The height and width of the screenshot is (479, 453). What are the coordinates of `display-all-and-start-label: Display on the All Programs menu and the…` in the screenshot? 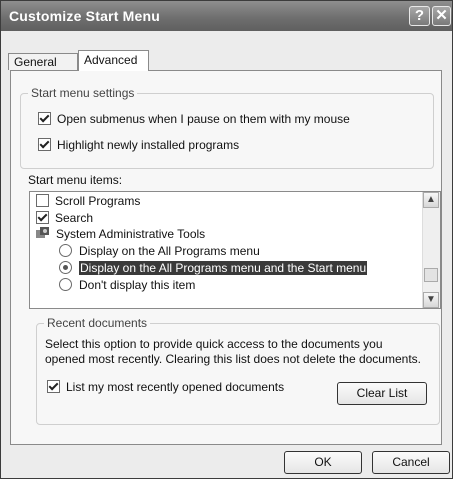 It's located at (223, 268).